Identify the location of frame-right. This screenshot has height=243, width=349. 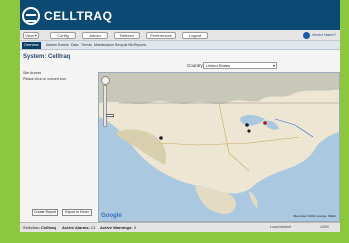
(344, 121).